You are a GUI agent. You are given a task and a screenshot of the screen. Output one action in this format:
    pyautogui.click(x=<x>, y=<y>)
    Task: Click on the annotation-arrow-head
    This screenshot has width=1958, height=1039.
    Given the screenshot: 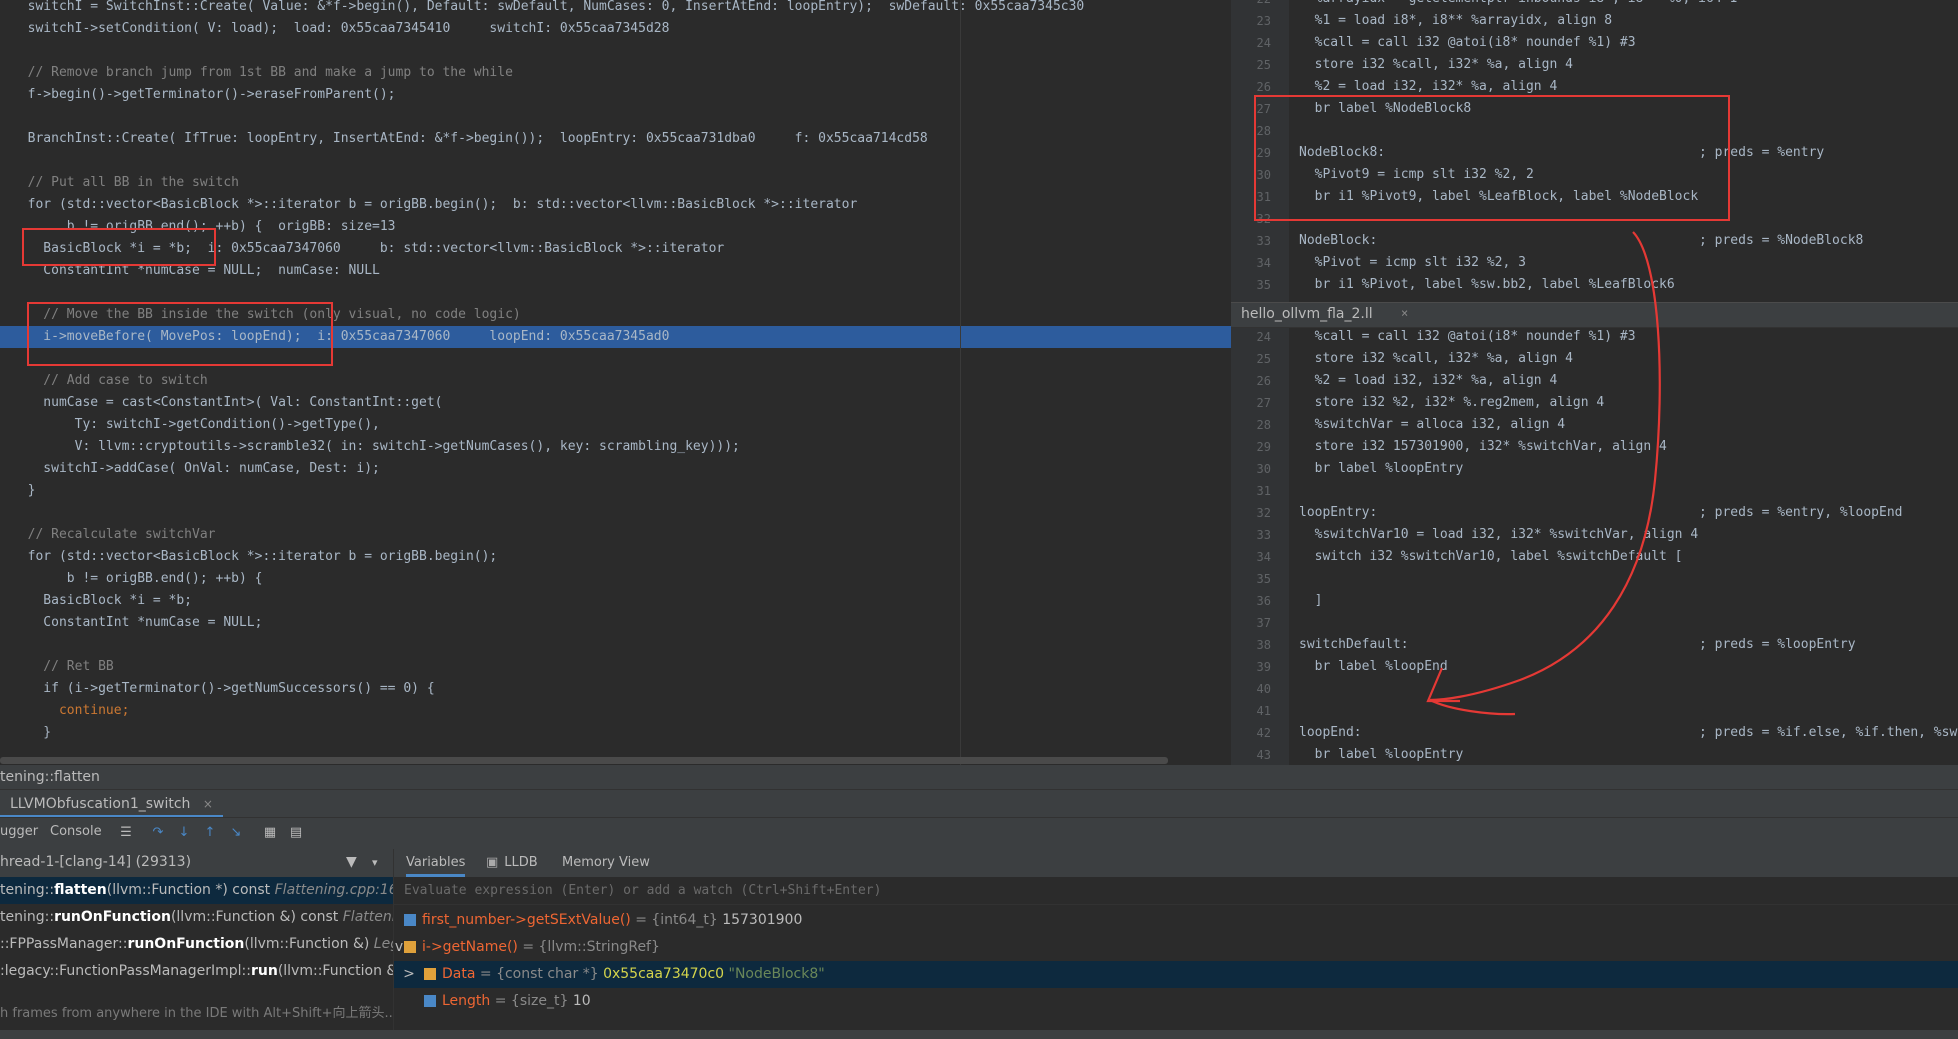 What is the action you would take?
    pyautogui.click(x=1443, y=685)
    